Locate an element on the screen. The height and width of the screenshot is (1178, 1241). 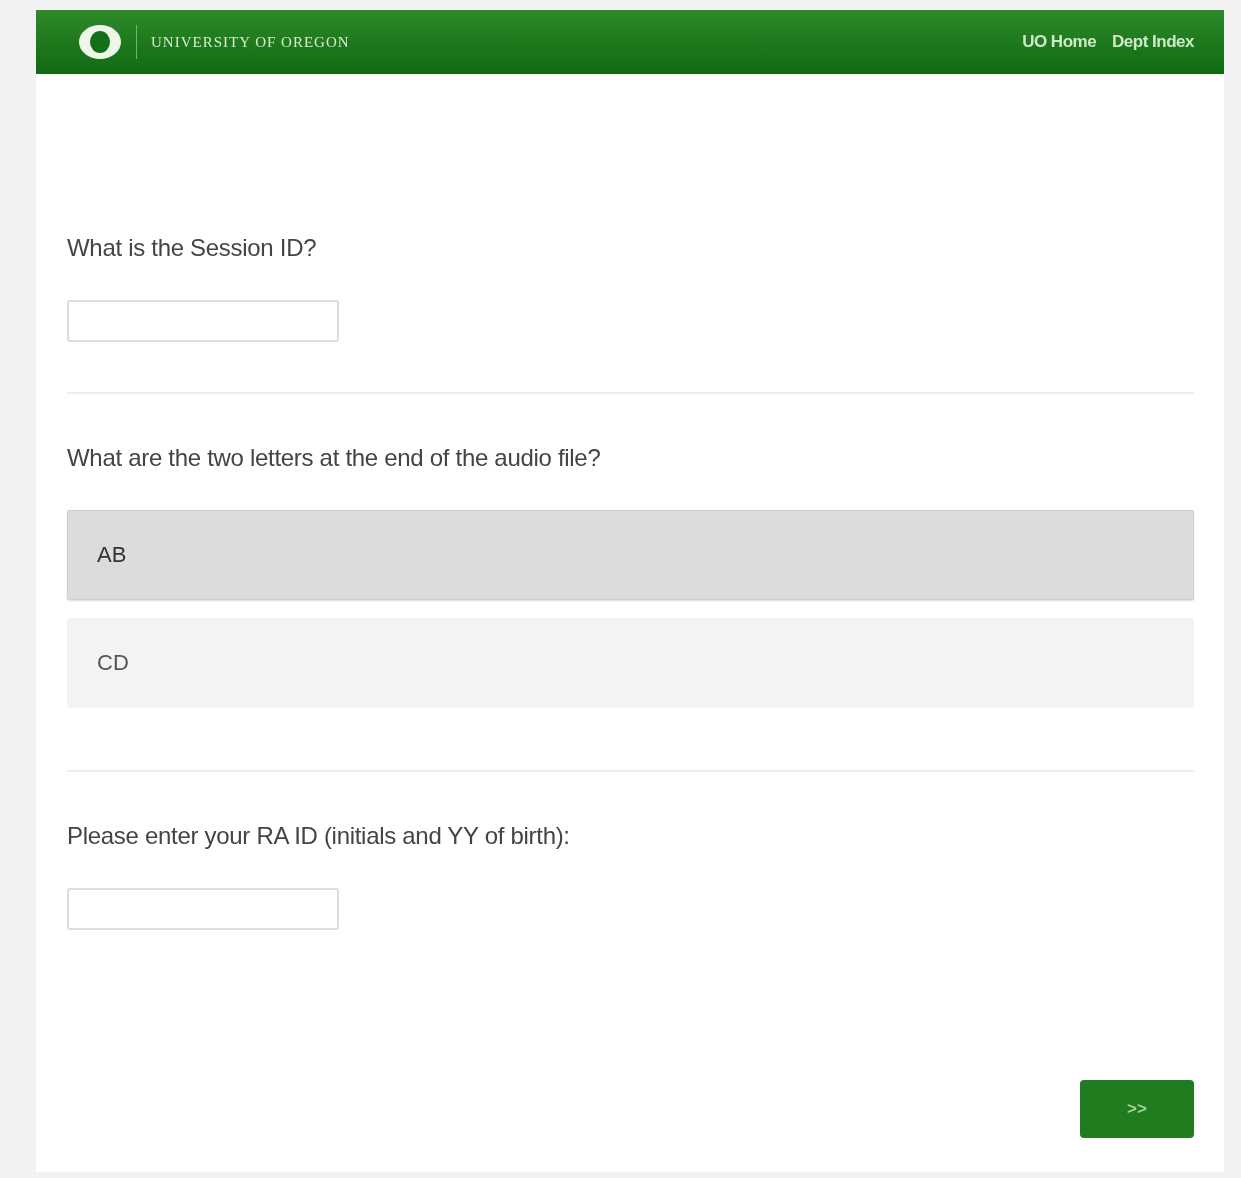
question-text: Please enter your RA ID (initials and YY of birth): is located at coordinates (319, 836).